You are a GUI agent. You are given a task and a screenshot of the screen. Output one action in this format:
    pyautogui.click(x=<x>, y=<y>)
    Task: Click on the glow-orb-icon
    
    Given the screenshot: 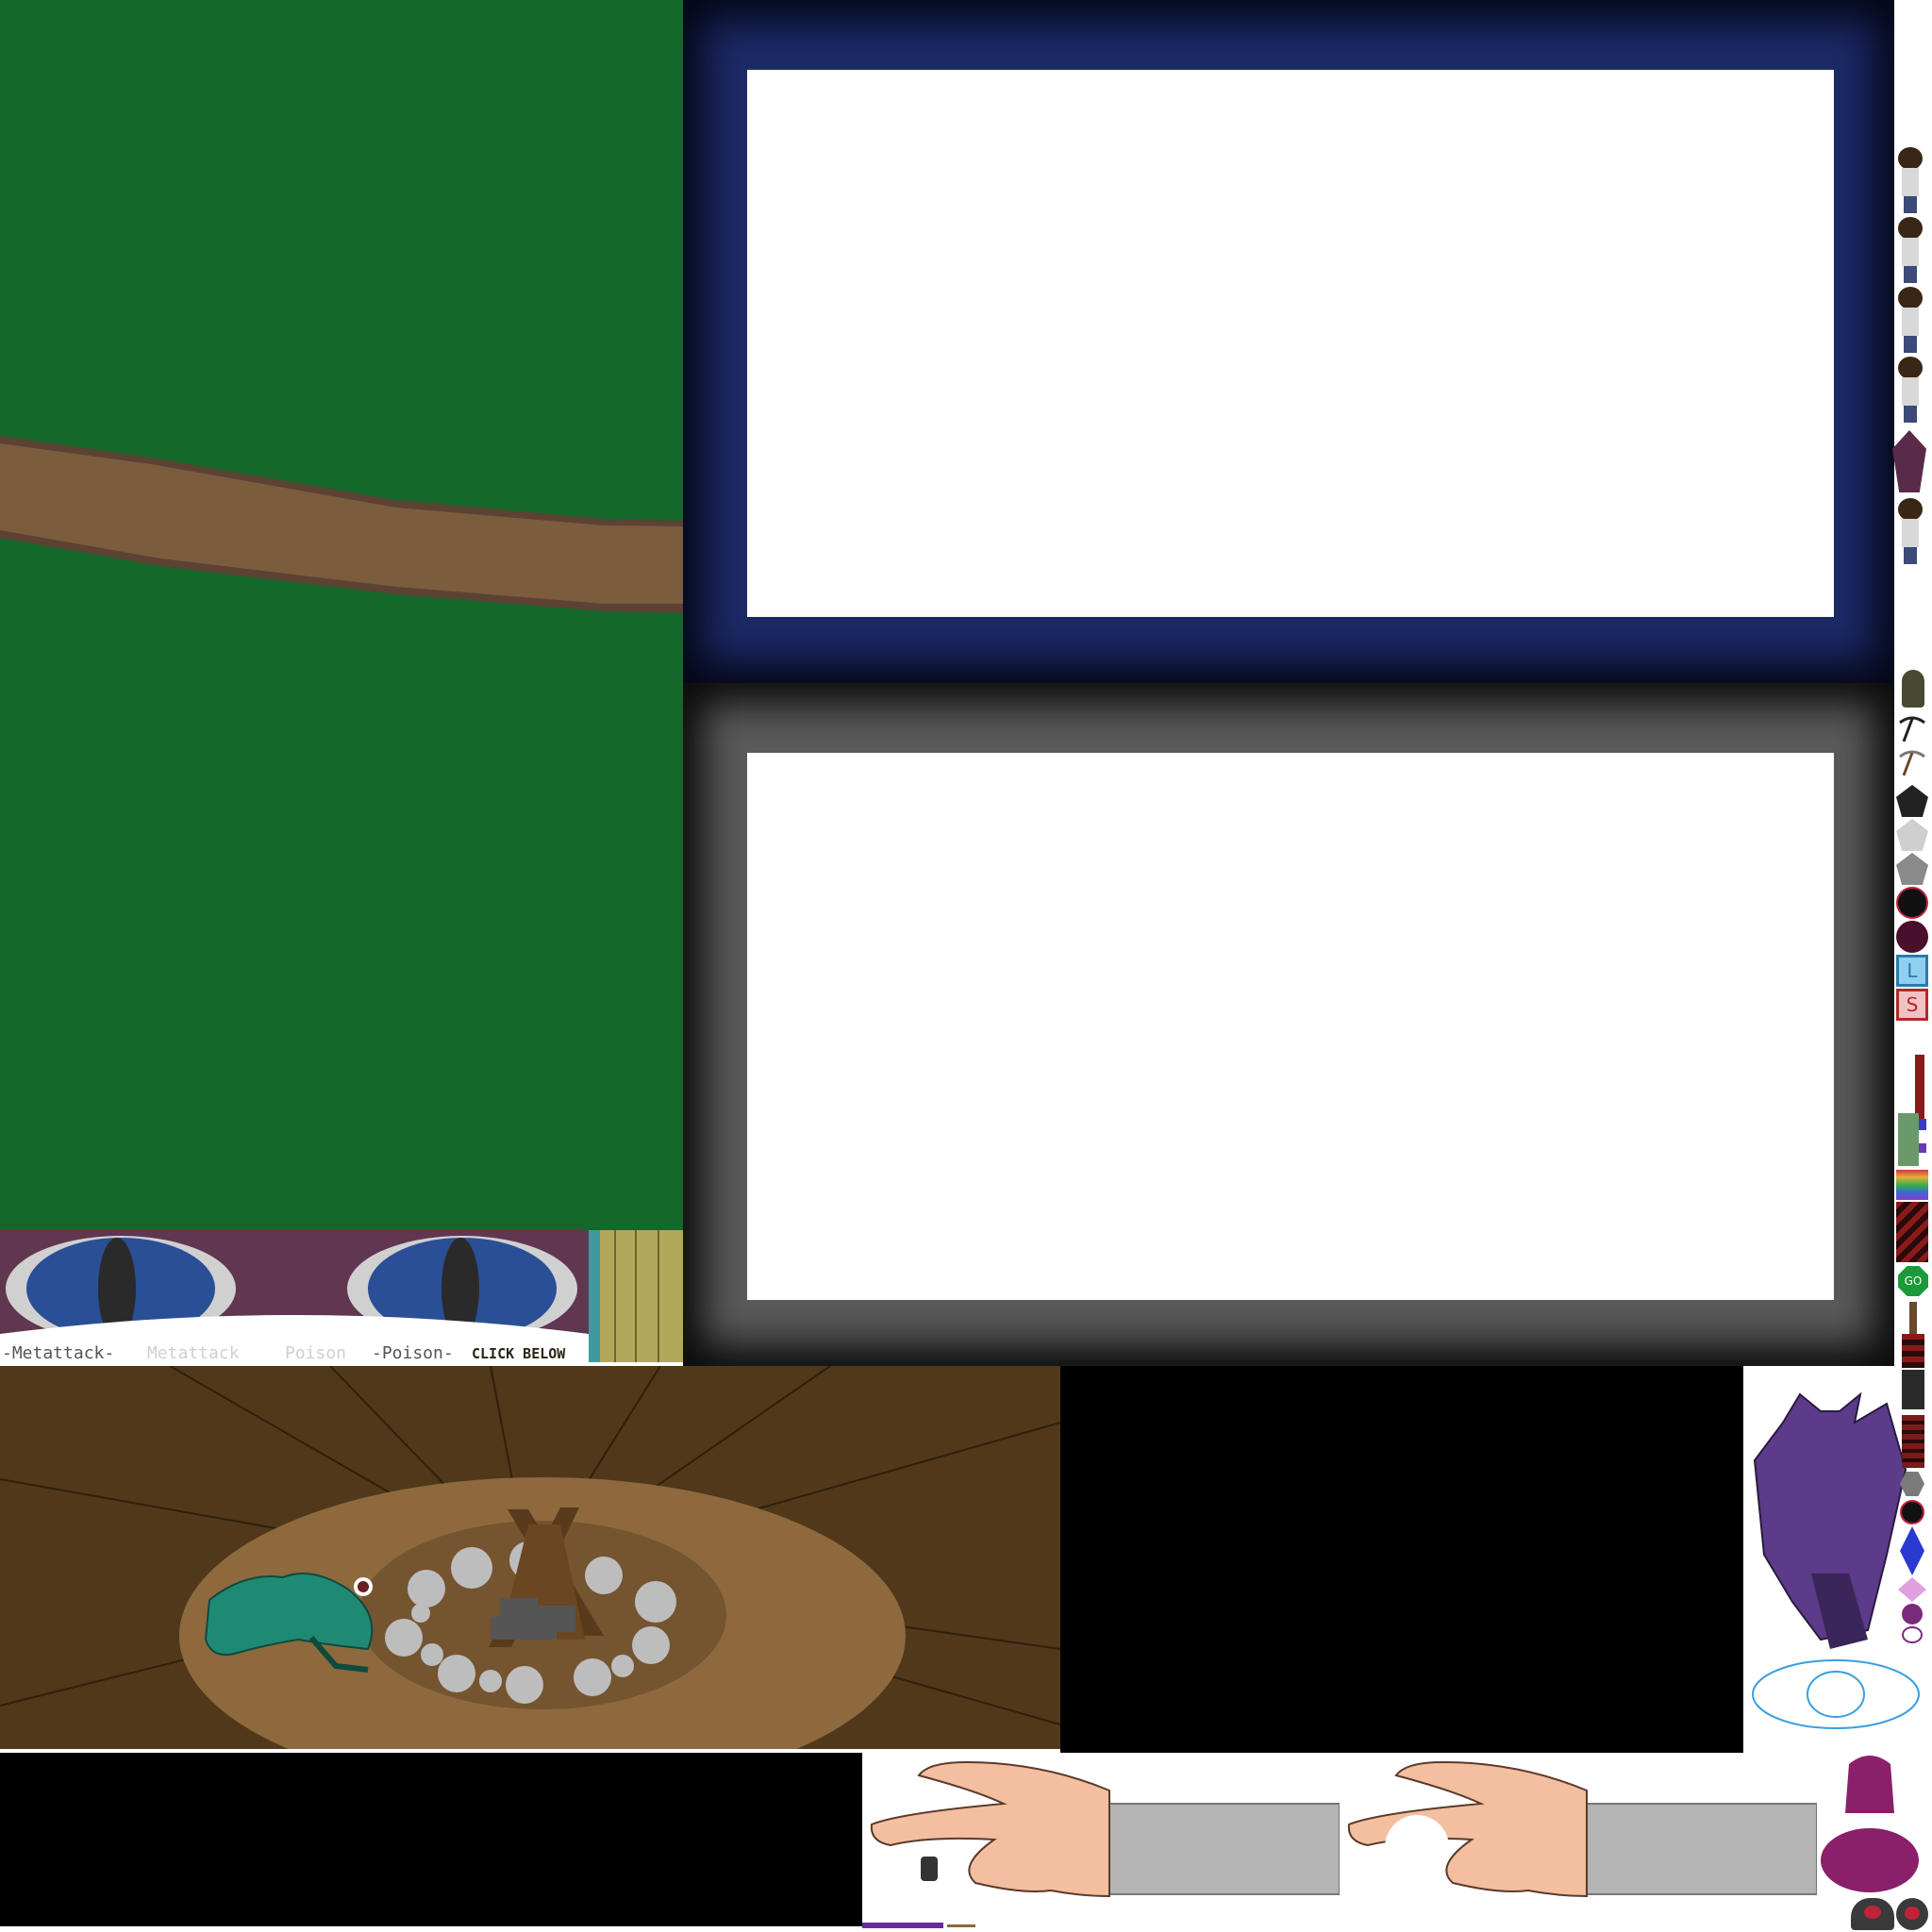 What is the action you would take?
    pyautogui.click(x=1417, y=1847)
    